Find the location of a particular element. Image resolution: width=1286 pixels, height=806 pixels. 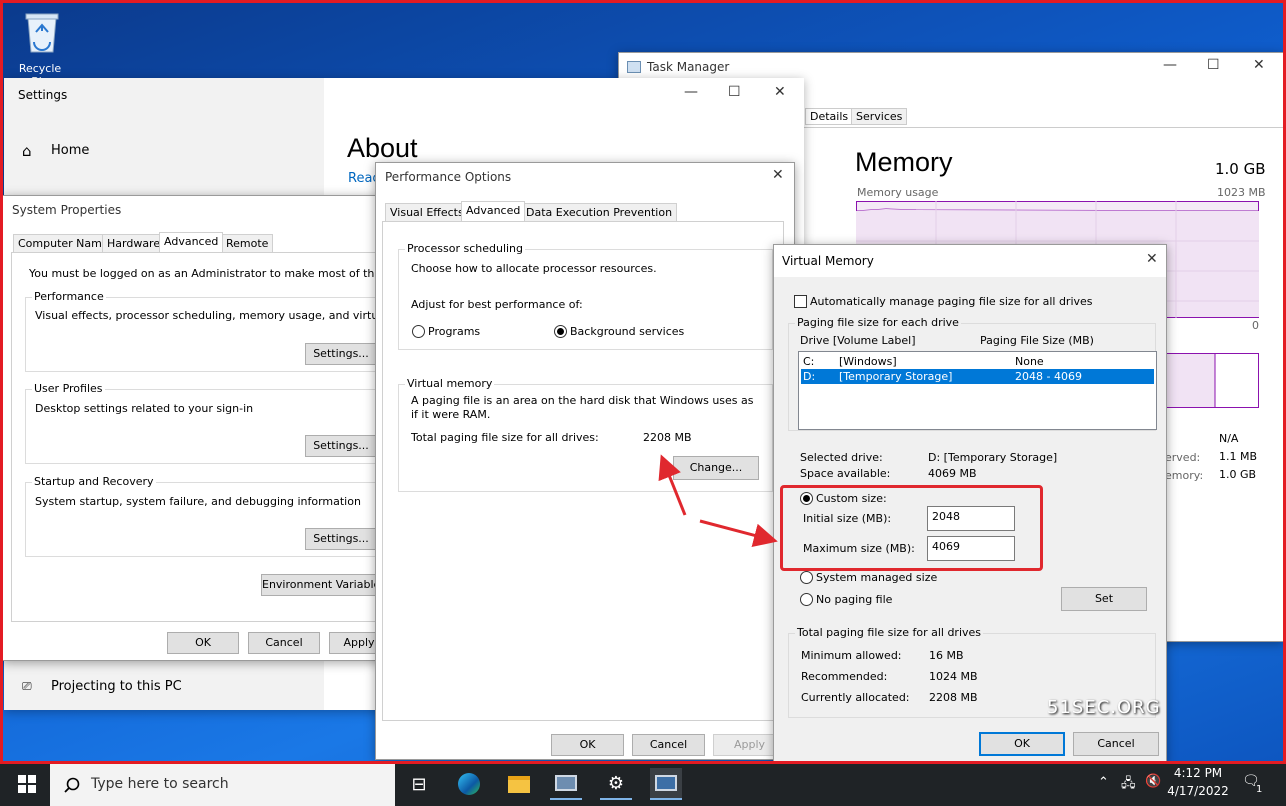

maximize-icon: ☐ is located at coordinates (1213, 65).